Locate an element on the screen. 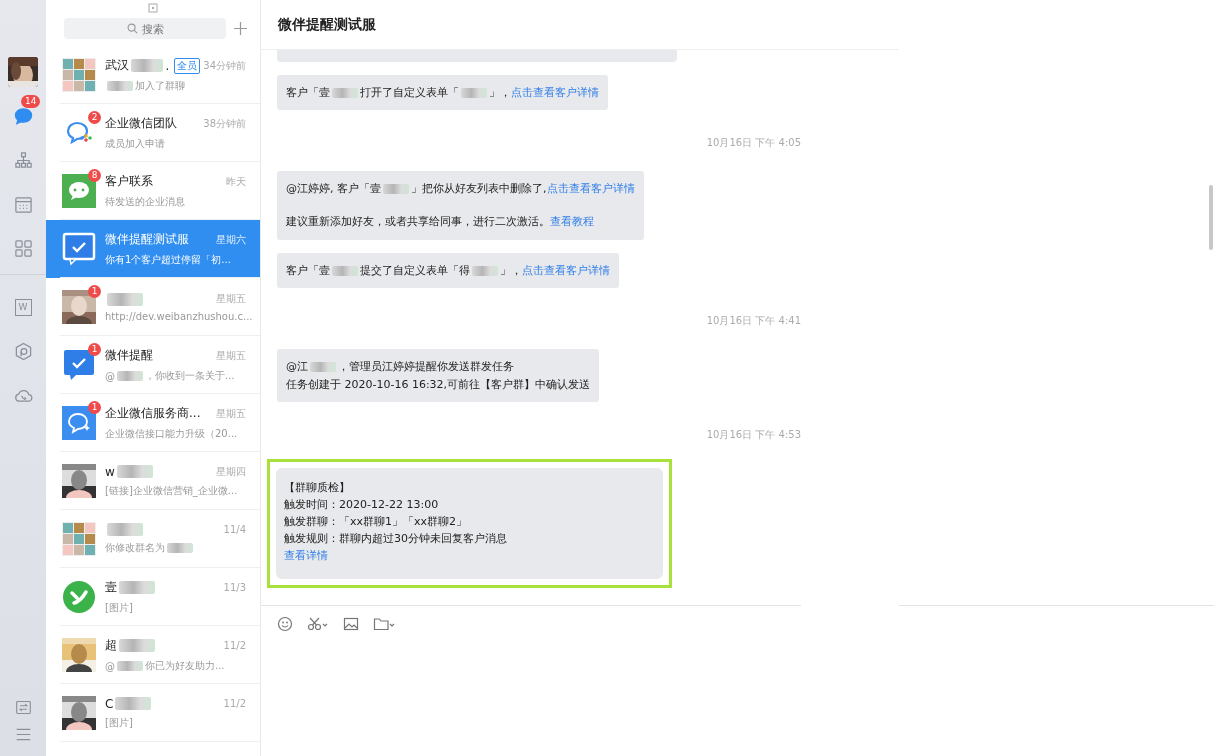 Image resolution: width=1214 pixels, height=756 pixels. message-text: 任务创建于 2020-10-16 16:32,可前往【客户群】中确认发送 is located at coordinates (438, 384).